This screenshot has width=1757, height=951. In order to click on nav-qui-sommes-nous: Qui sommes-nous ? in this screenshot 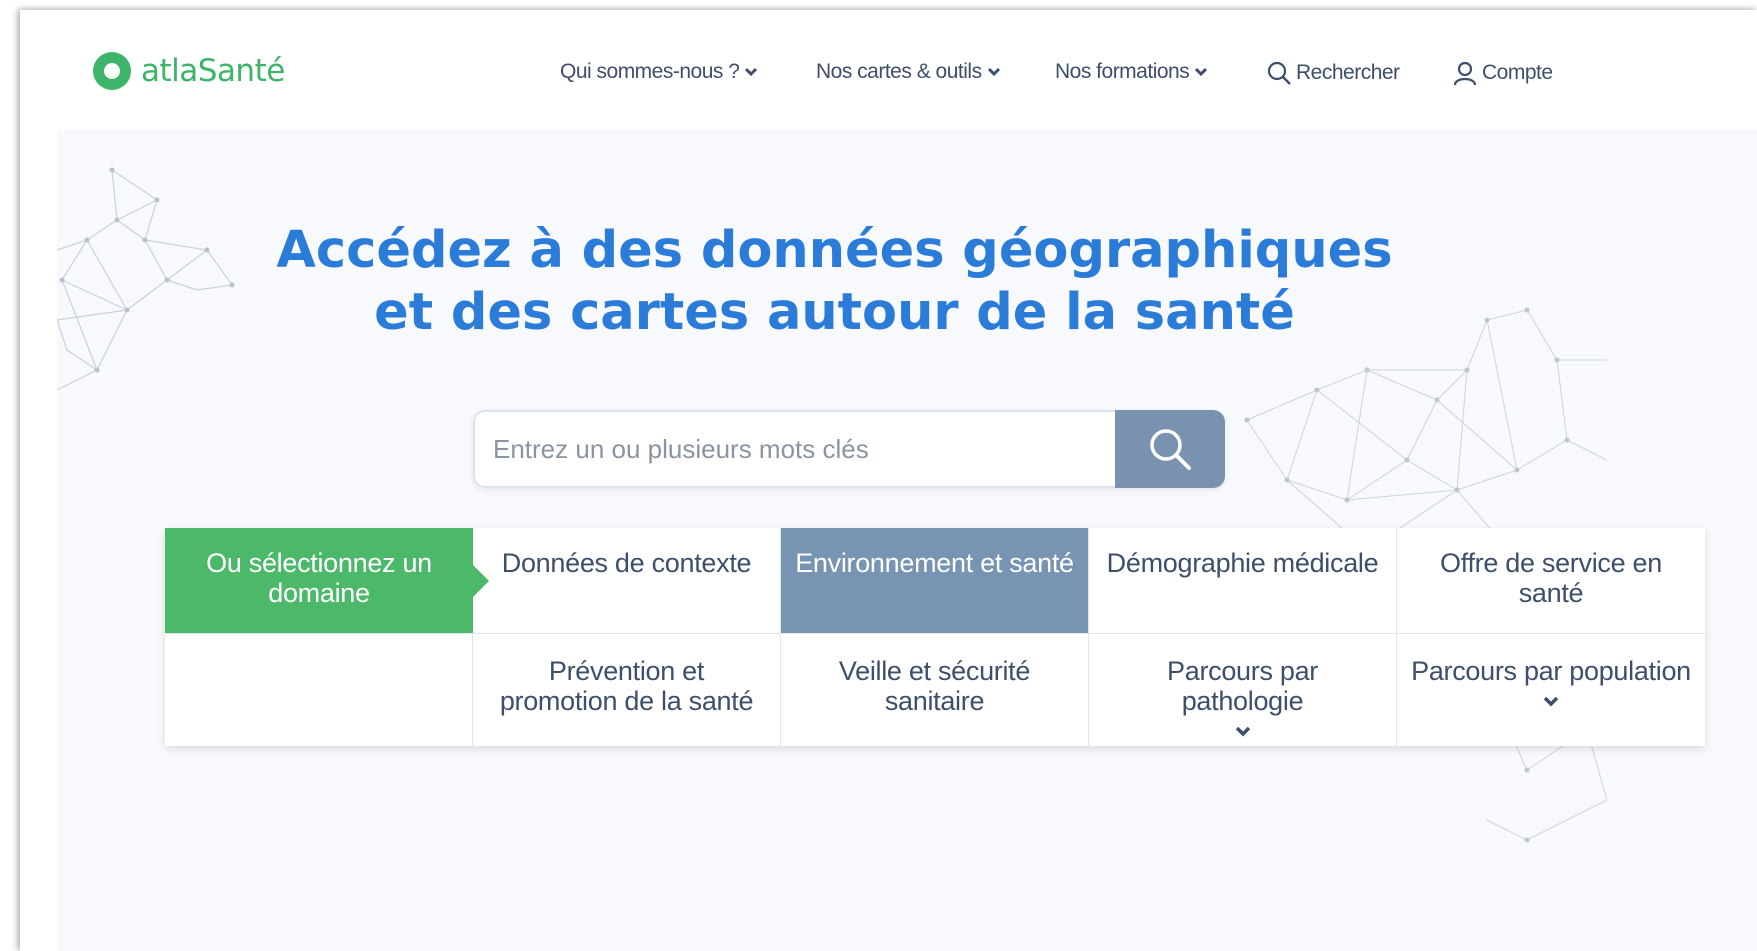, I will do `click(659, 72)`.